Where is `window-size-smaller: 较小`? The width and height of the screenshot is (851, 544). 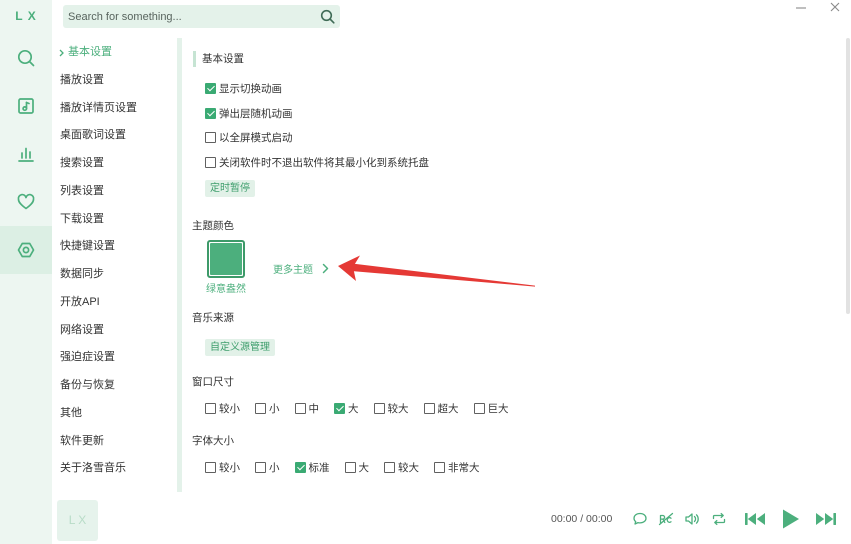
window-size-smaller: 较小 is located at coordinates (222, 408).